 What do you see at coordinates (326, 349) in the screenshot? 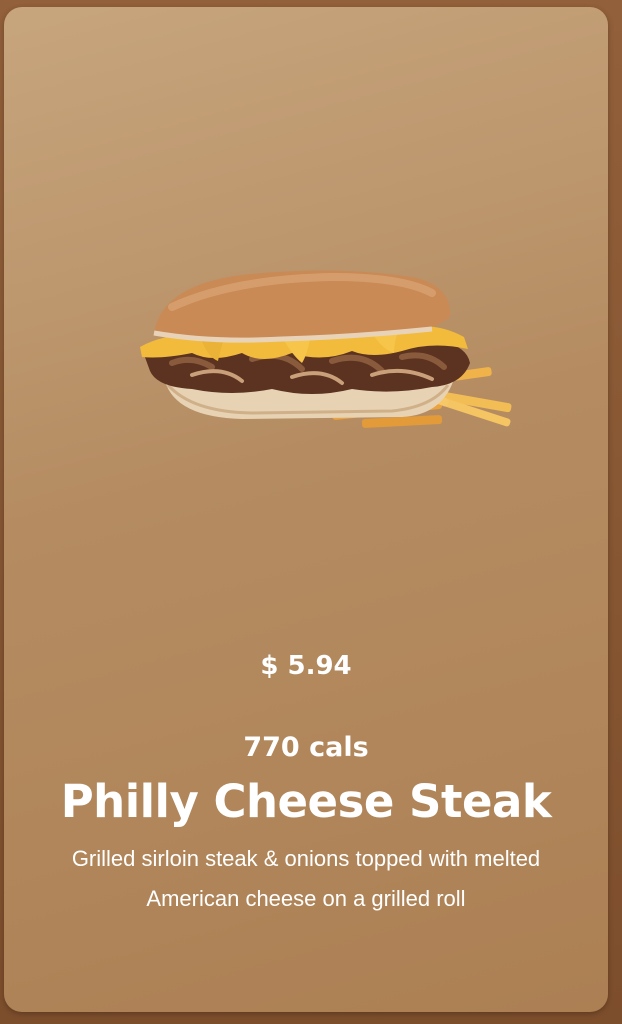
I see `sandwich-image` at bounding box center [326, 349].